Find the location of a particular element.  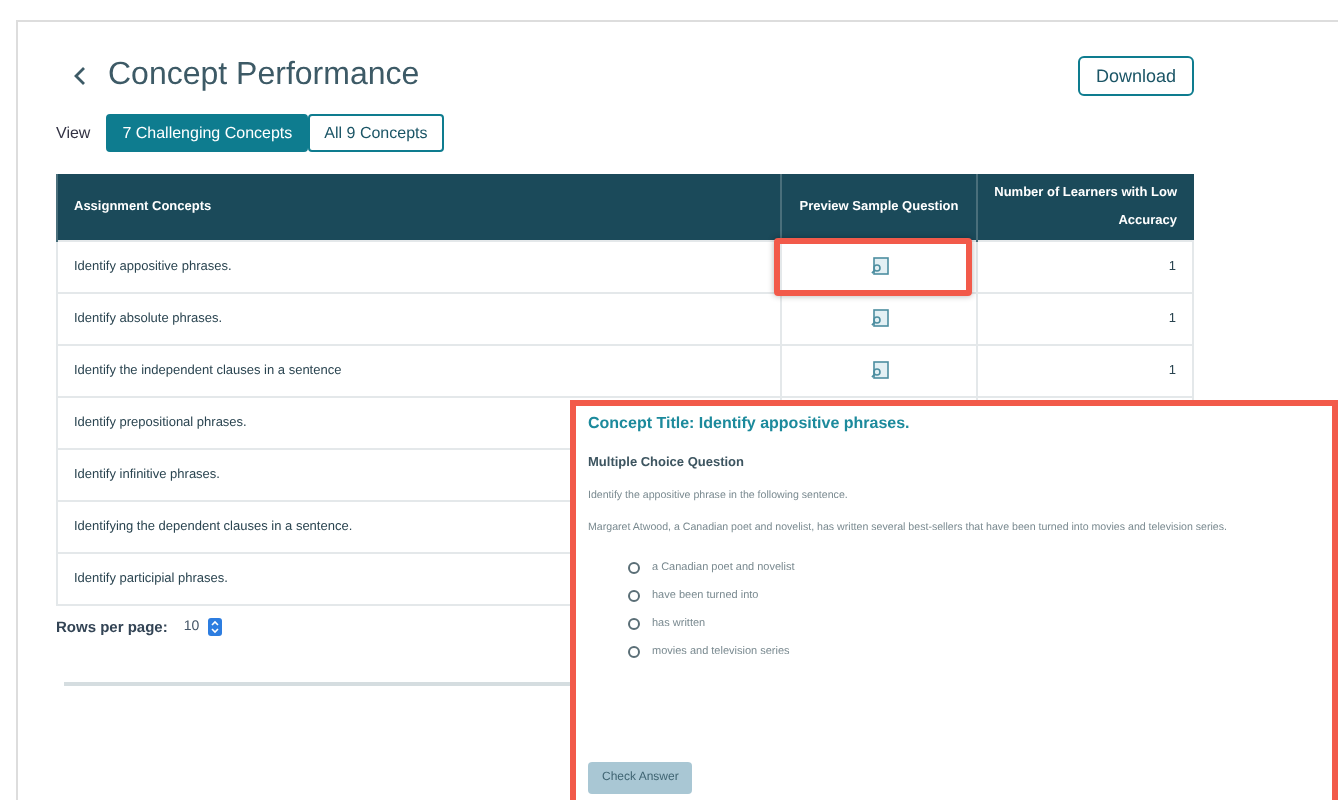

page-title: Concept Performance is located at coordinates (264, 76).